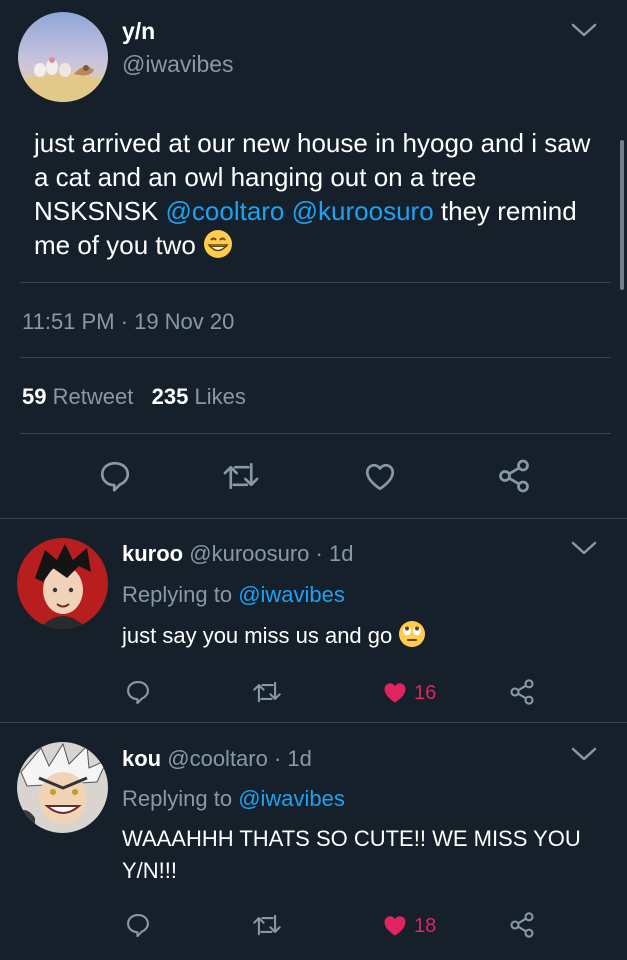 The image size is (627, 960). Describe the element at coordinates (271, 553) in the screenshot. I see `handle-time: @kuroosuro · 1d` at that location.